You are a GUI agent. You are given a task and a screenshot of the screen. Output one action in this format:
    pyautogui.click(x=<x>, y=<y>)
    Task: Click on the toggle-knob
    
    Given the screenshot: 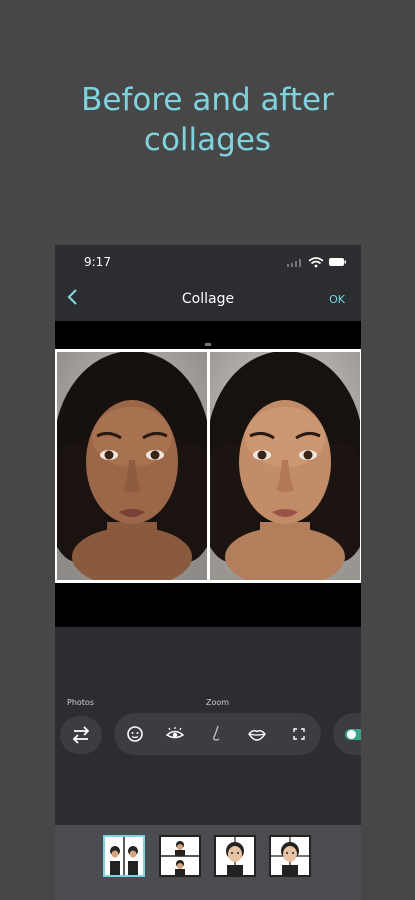 What is the action you would take?
    pyautogui.click(x=351, y=734)
    